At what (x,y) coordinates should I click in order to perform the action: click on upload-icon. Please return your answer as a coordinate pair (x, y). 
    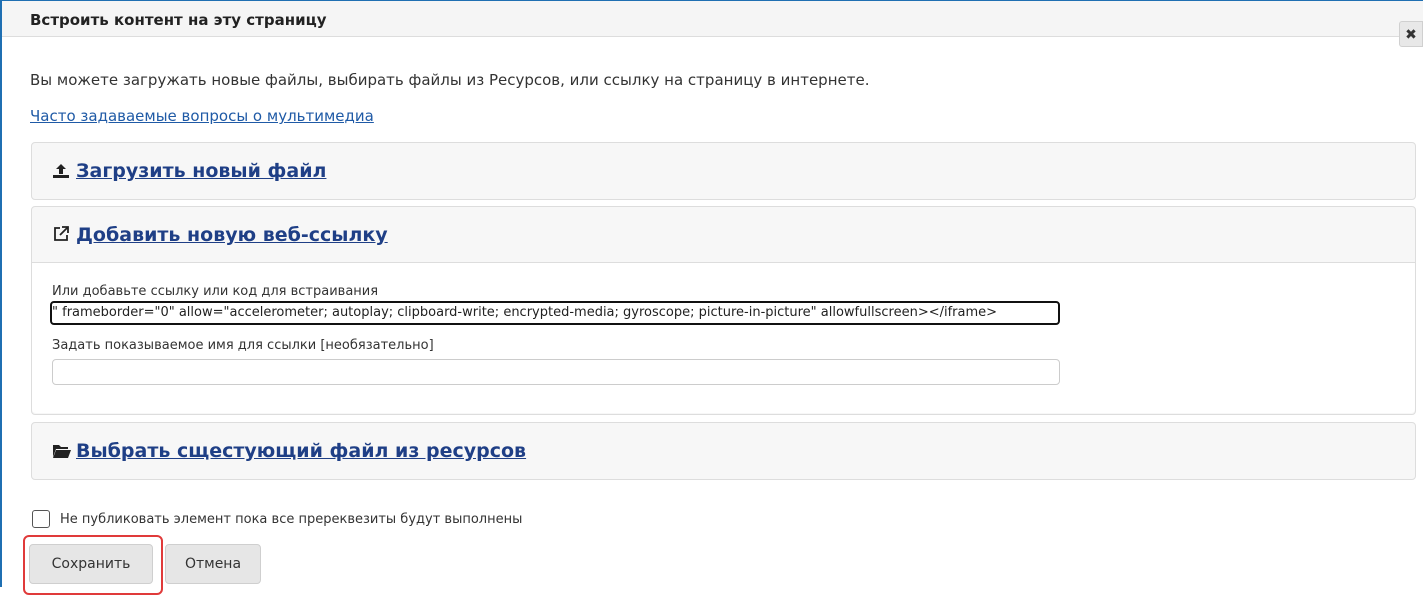
    Looking at the image, I should click on (62, 173).